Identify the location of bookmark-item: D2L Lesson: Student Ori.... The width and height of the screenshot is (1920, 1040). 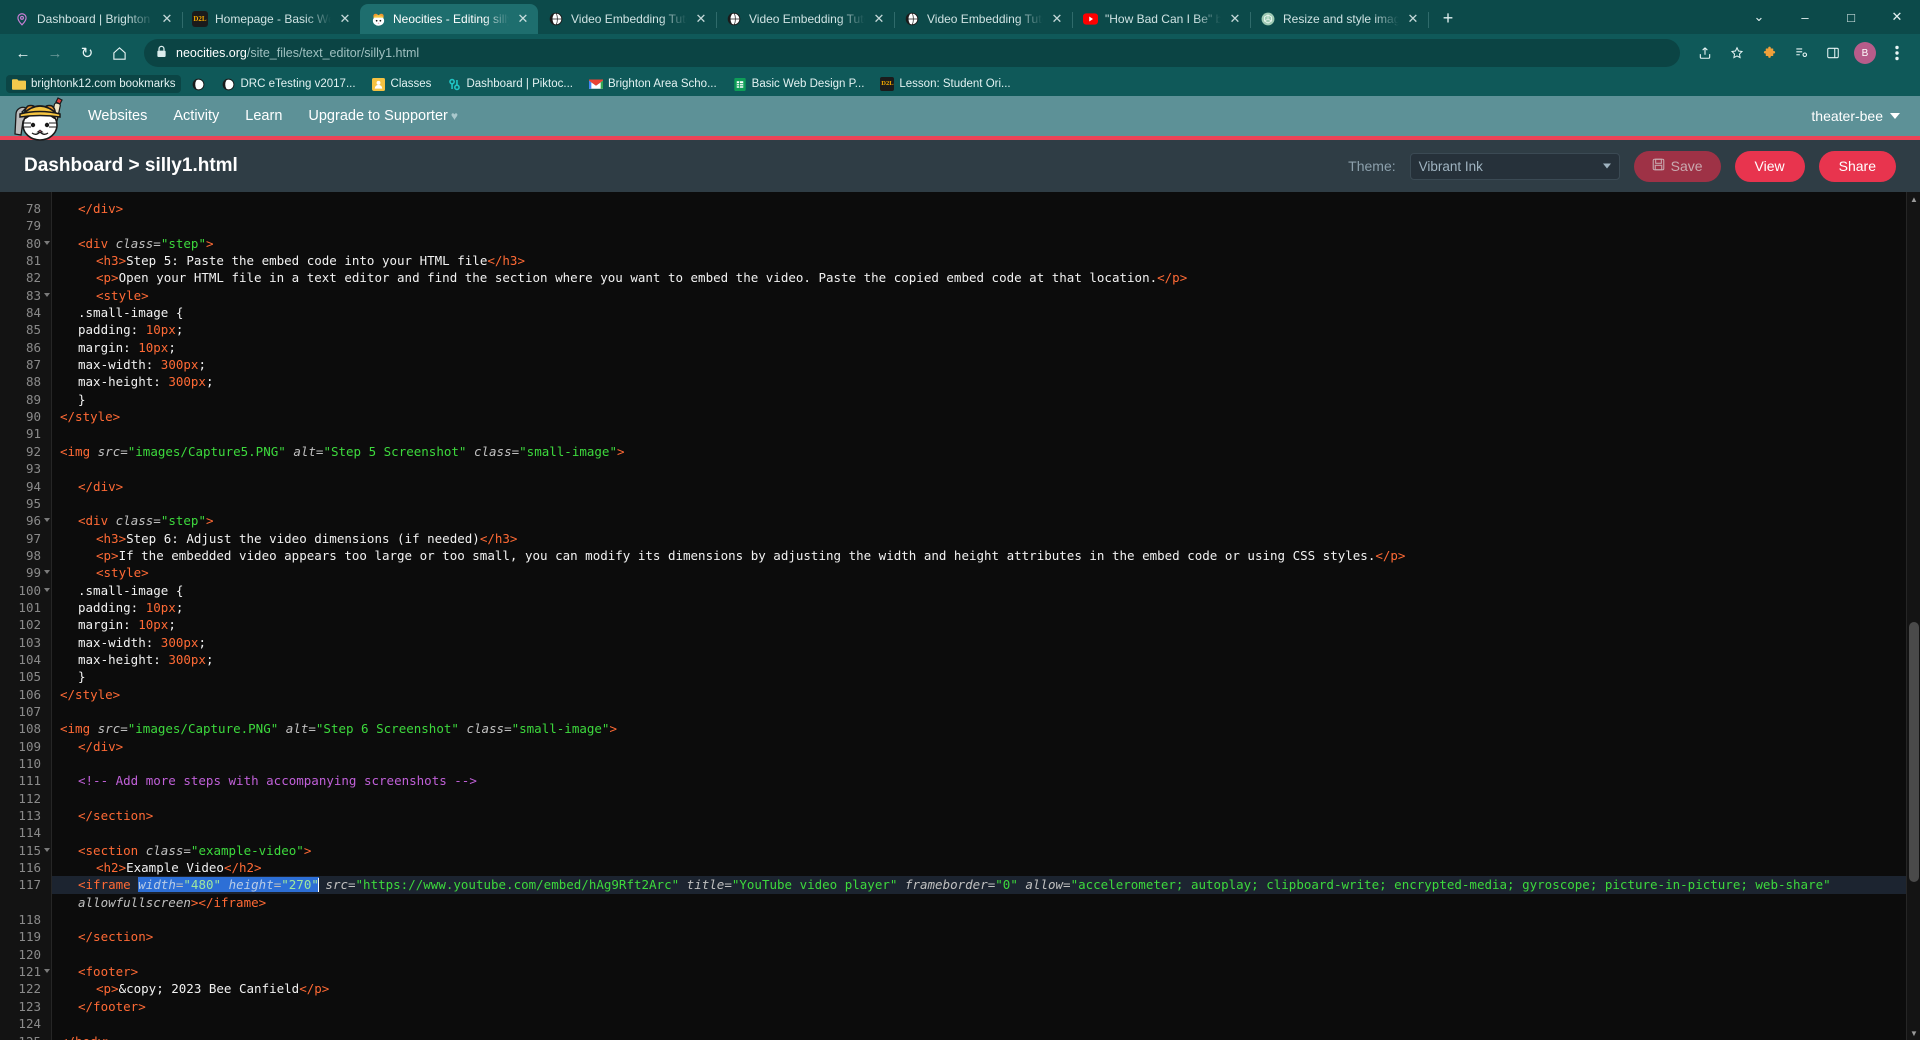
(945, 84).